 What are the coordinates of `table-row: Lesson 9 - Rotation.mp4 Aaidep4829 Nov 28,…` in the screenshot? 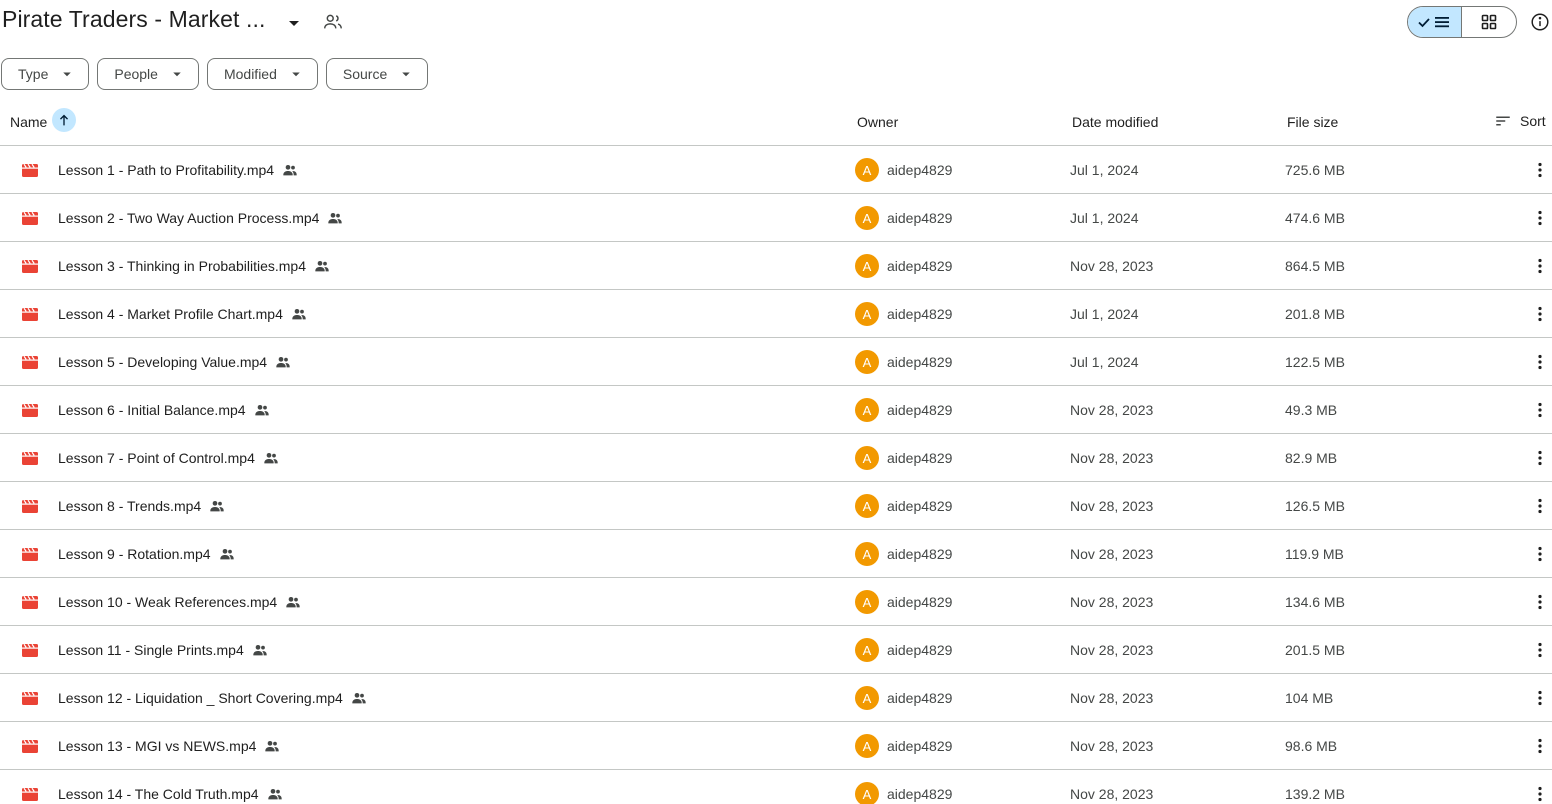 It's located at (776, 554).